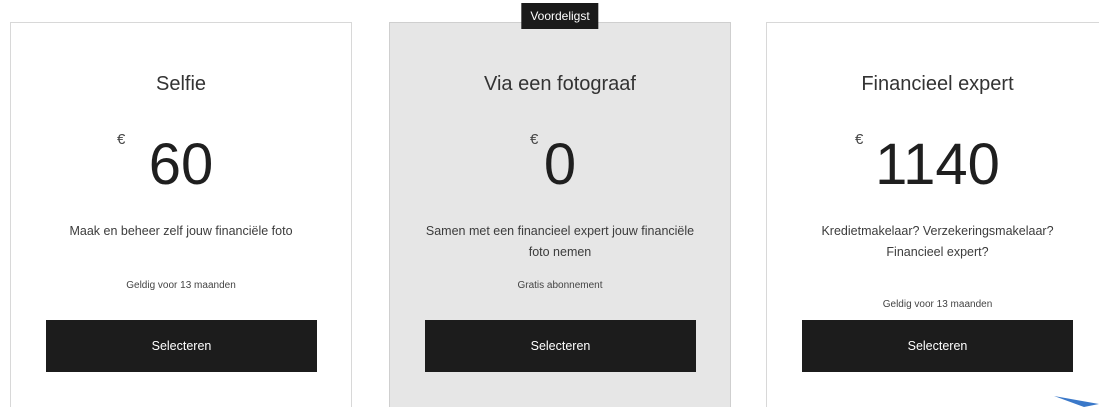  I want to click on plan-title: Via een fotograaf, so click(560, 84).